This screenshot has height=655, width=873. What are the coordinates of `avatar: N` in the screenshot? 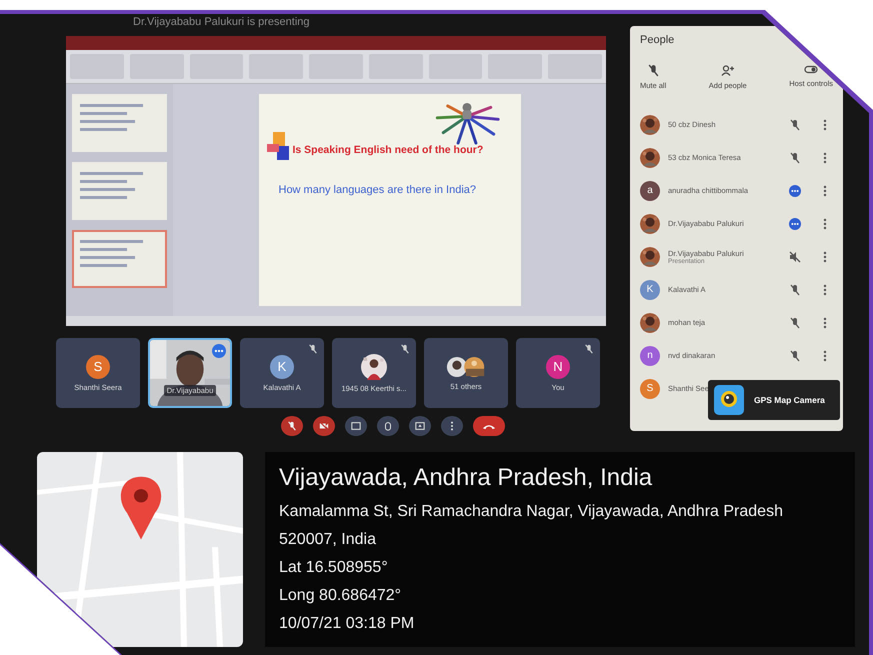 It's located at (558, 366).